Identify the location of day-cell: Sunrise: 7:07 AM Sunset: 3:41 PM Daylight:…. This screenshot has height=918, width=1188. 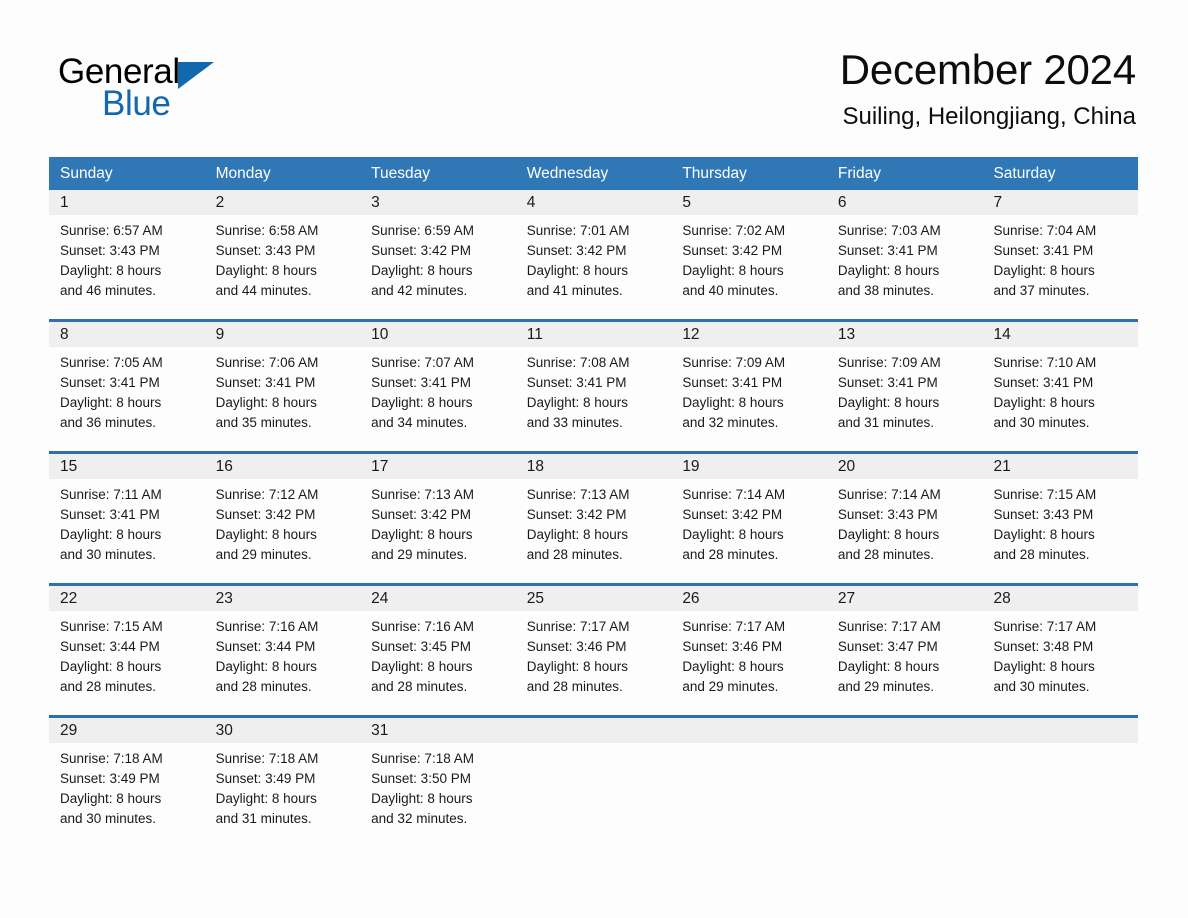
(438, 393).